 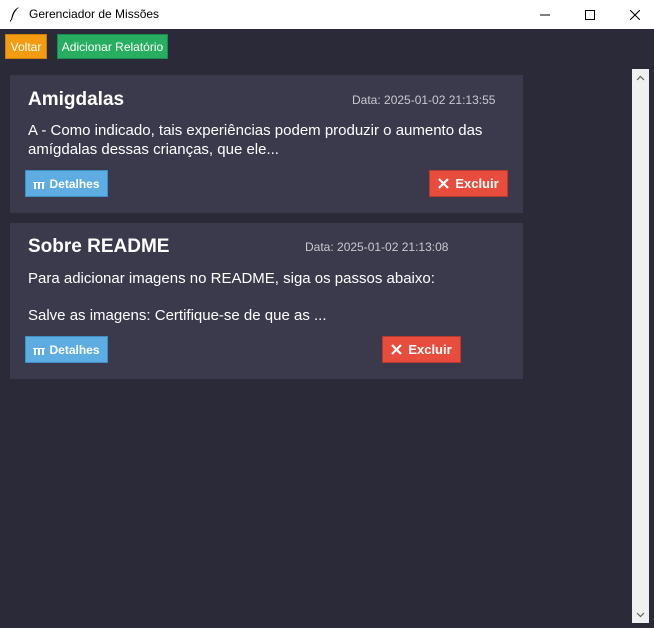 I want to click on minimize-button, so click(x=545, y=14).